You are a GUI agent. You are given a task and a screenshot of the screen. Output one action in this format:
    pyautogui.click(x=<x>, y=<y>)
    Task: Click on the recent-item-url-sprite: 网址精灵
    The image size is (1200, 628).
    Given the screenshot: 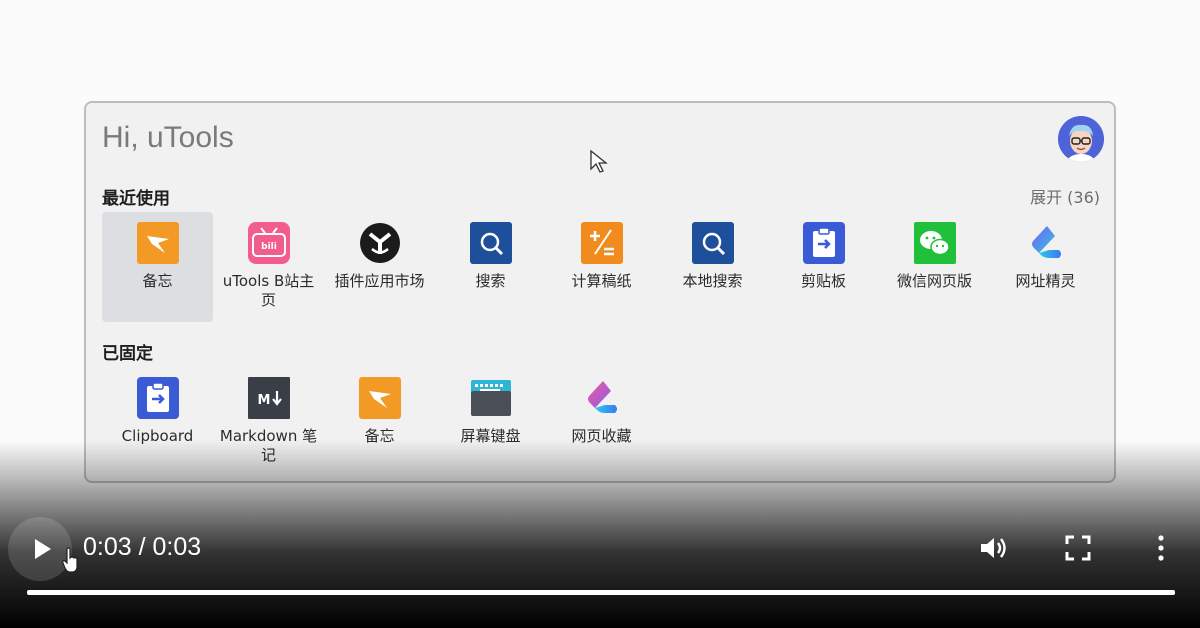 What is the action you would take?
    pyautogui.click(x=1045, y=267)
    